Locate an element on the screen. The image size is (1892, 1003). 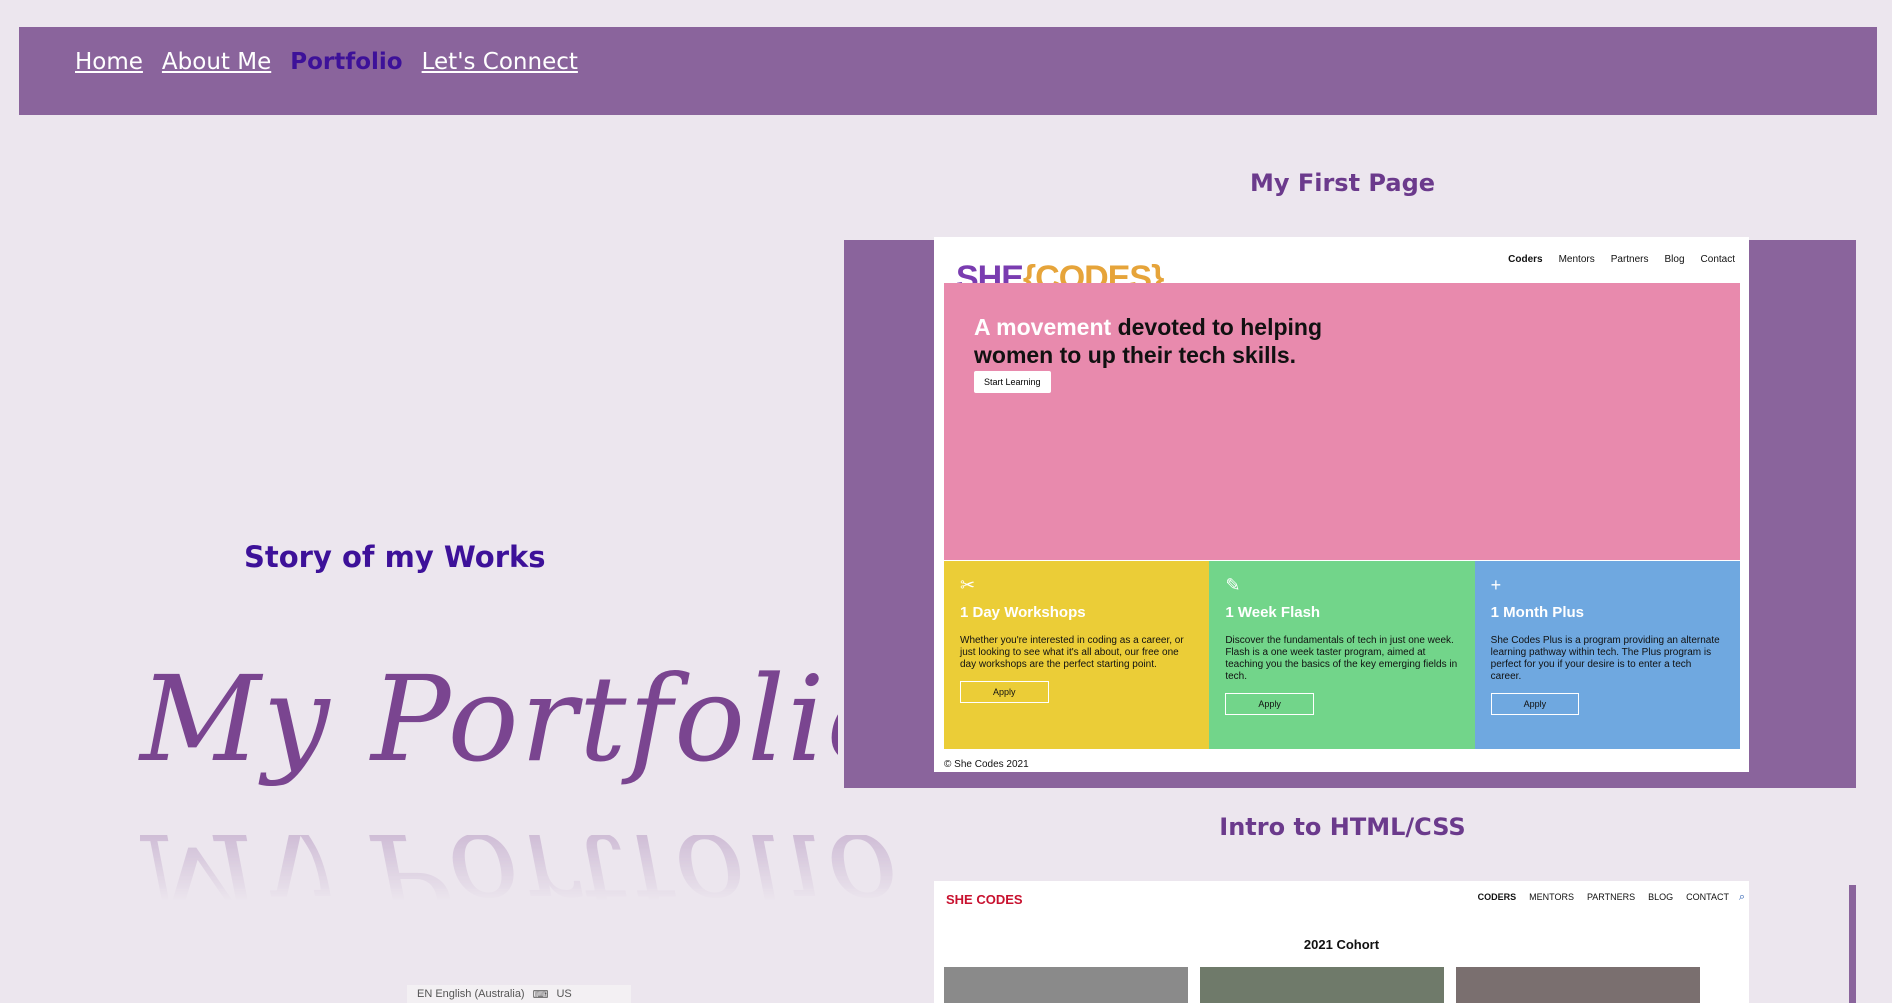
plus-icon: + is located at coordinates (1496, 585).